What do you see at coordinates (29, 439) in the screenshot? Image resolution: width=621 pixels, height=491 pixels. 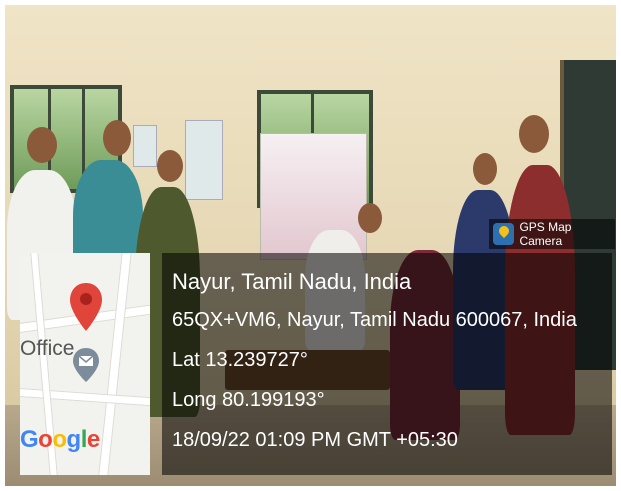 I see `google-letter-1: G` at bounding box center [29, 439].